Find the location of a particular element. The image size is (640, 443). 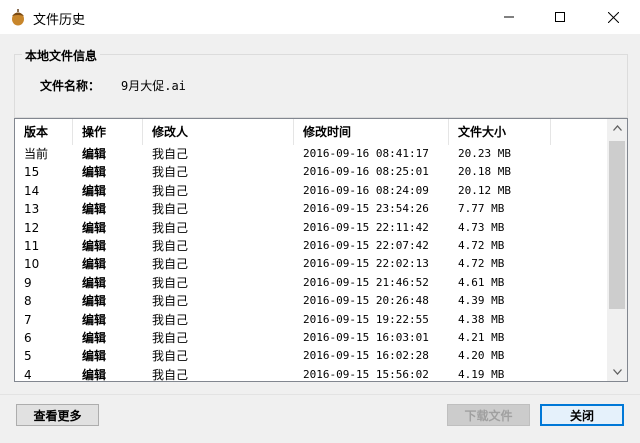

time-cell: 2016-09-16 08:25:01 is located at coordinates (366, 172).